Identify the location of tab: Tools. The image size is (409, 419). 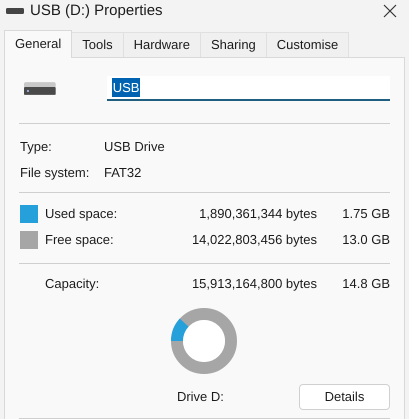
(98, 44).